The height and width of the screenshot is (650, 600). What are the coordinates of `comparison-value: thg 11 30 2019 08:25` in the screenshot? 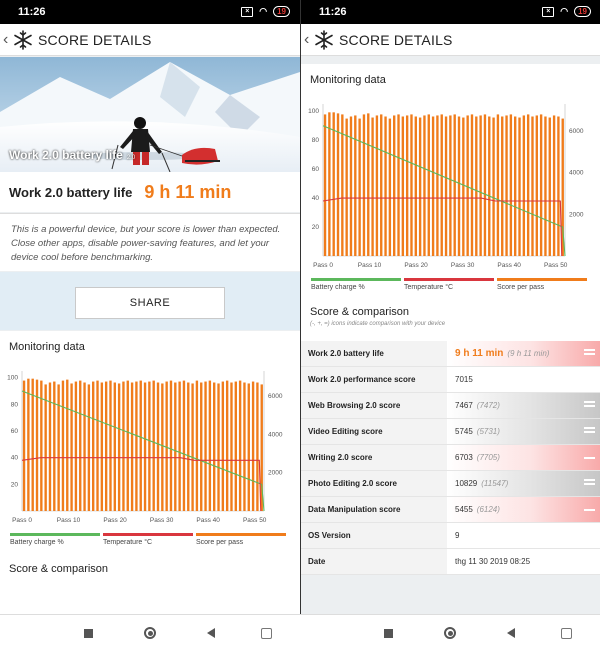 It's located at (523, 561).